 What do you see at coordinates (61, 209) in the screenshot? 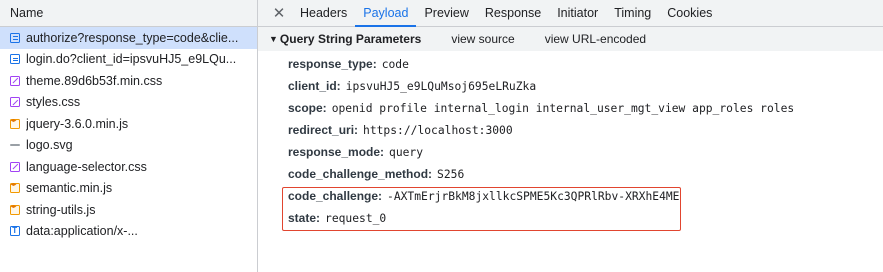
I see `request-name: string-utils.js` at bounding box center [61, 209].